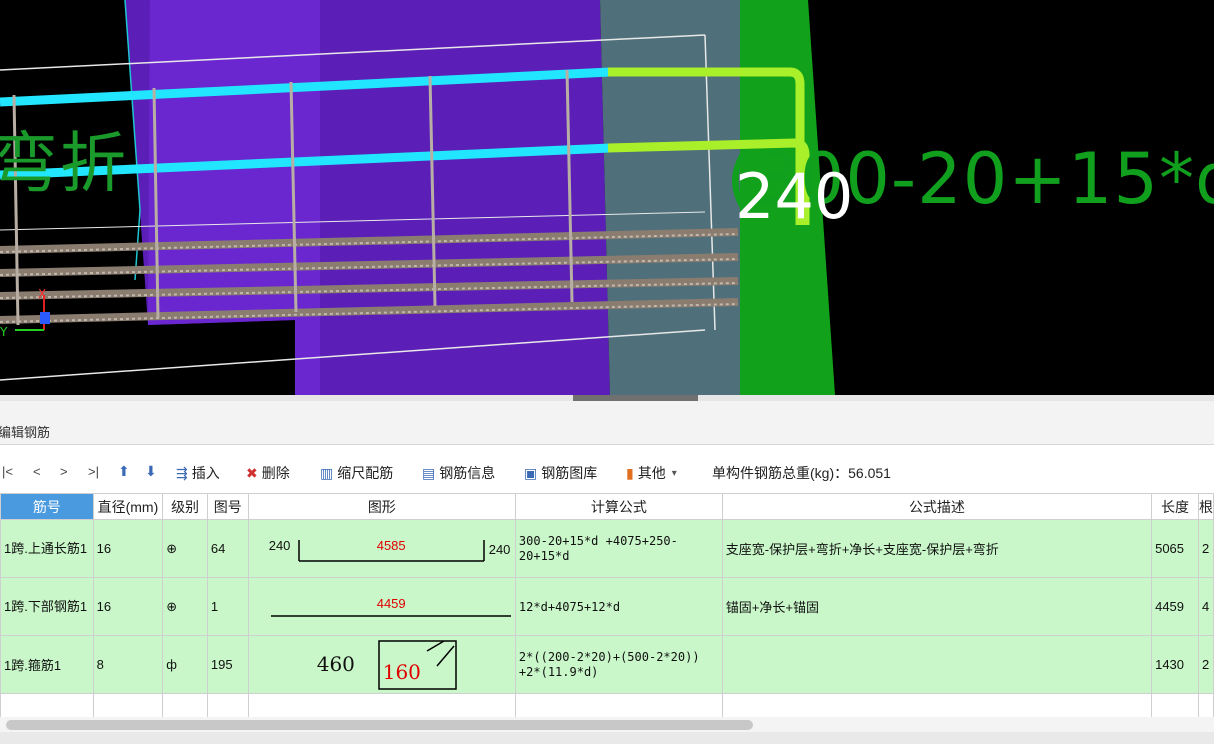 This screenshot has height=744, width=1214. What do you see at coordinates (4, 332) in the screenshot?
I see `axis-y-label: Y` at bounding box center [4, 332].